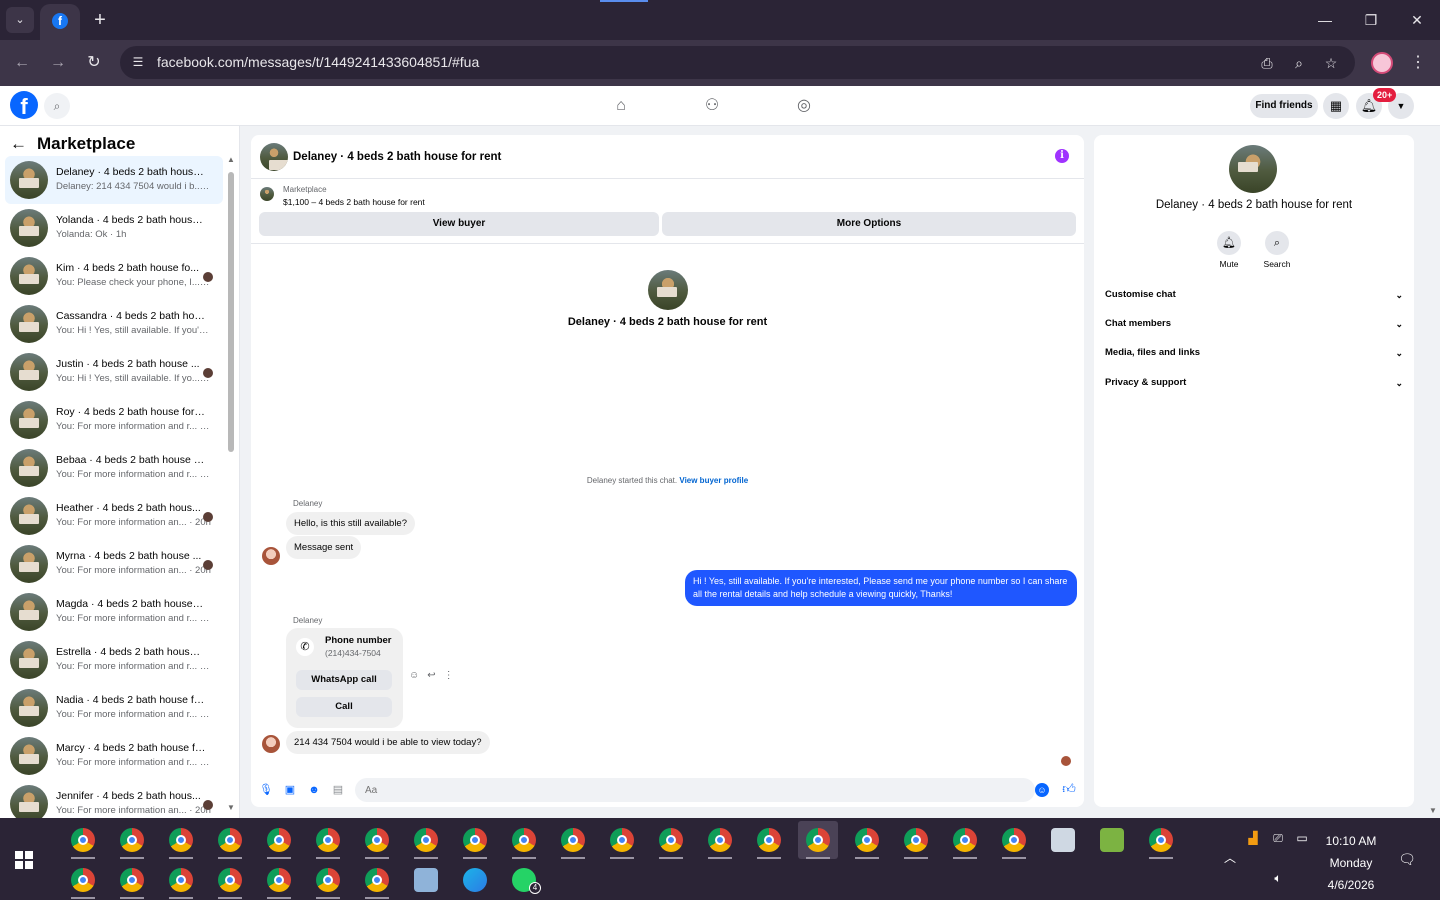 This screenshot has width=1440, height=900. I want to click on gif-icon: ▤, so click(338, 790).